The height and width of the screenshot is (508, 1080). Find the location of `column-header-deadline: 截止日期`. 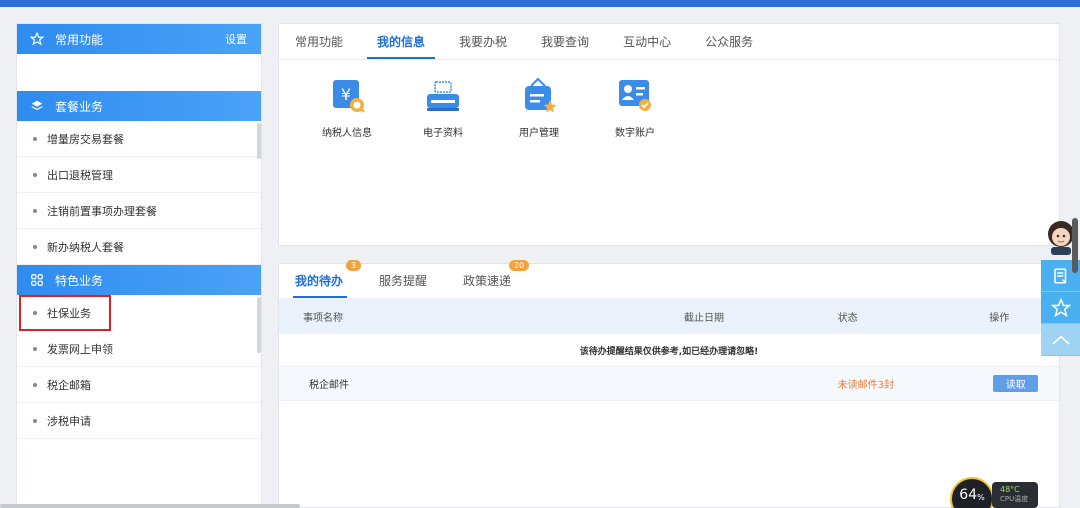

column-header-deadline: 截止日期 is located at coordinates (704, 318).